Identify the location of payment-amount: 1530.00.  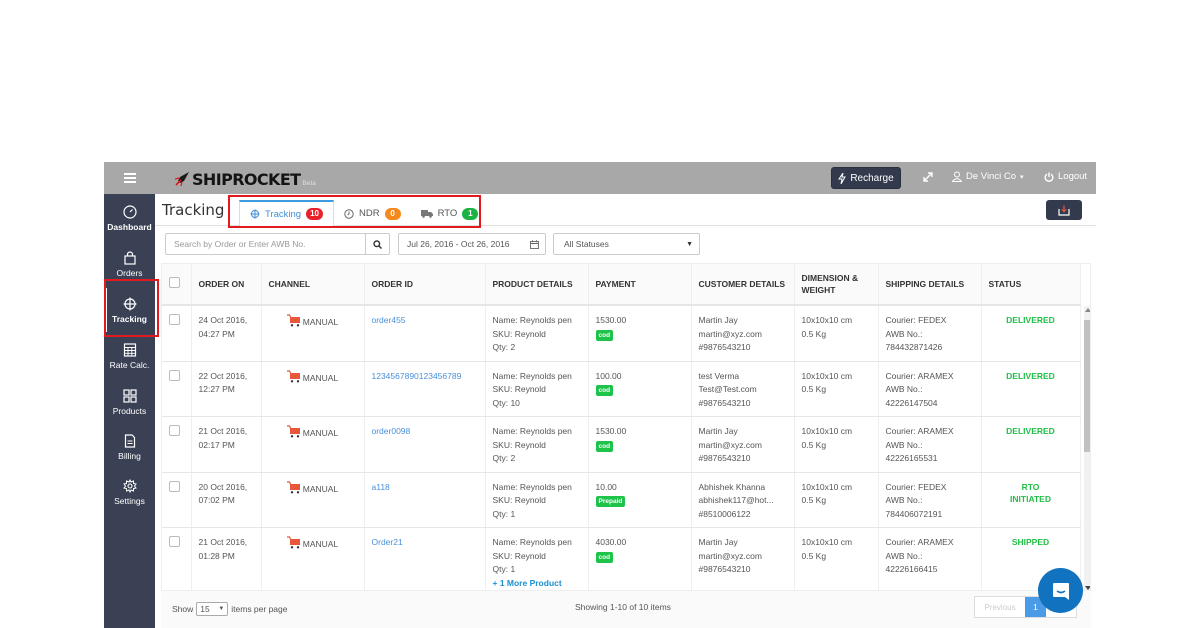
(611, 431).